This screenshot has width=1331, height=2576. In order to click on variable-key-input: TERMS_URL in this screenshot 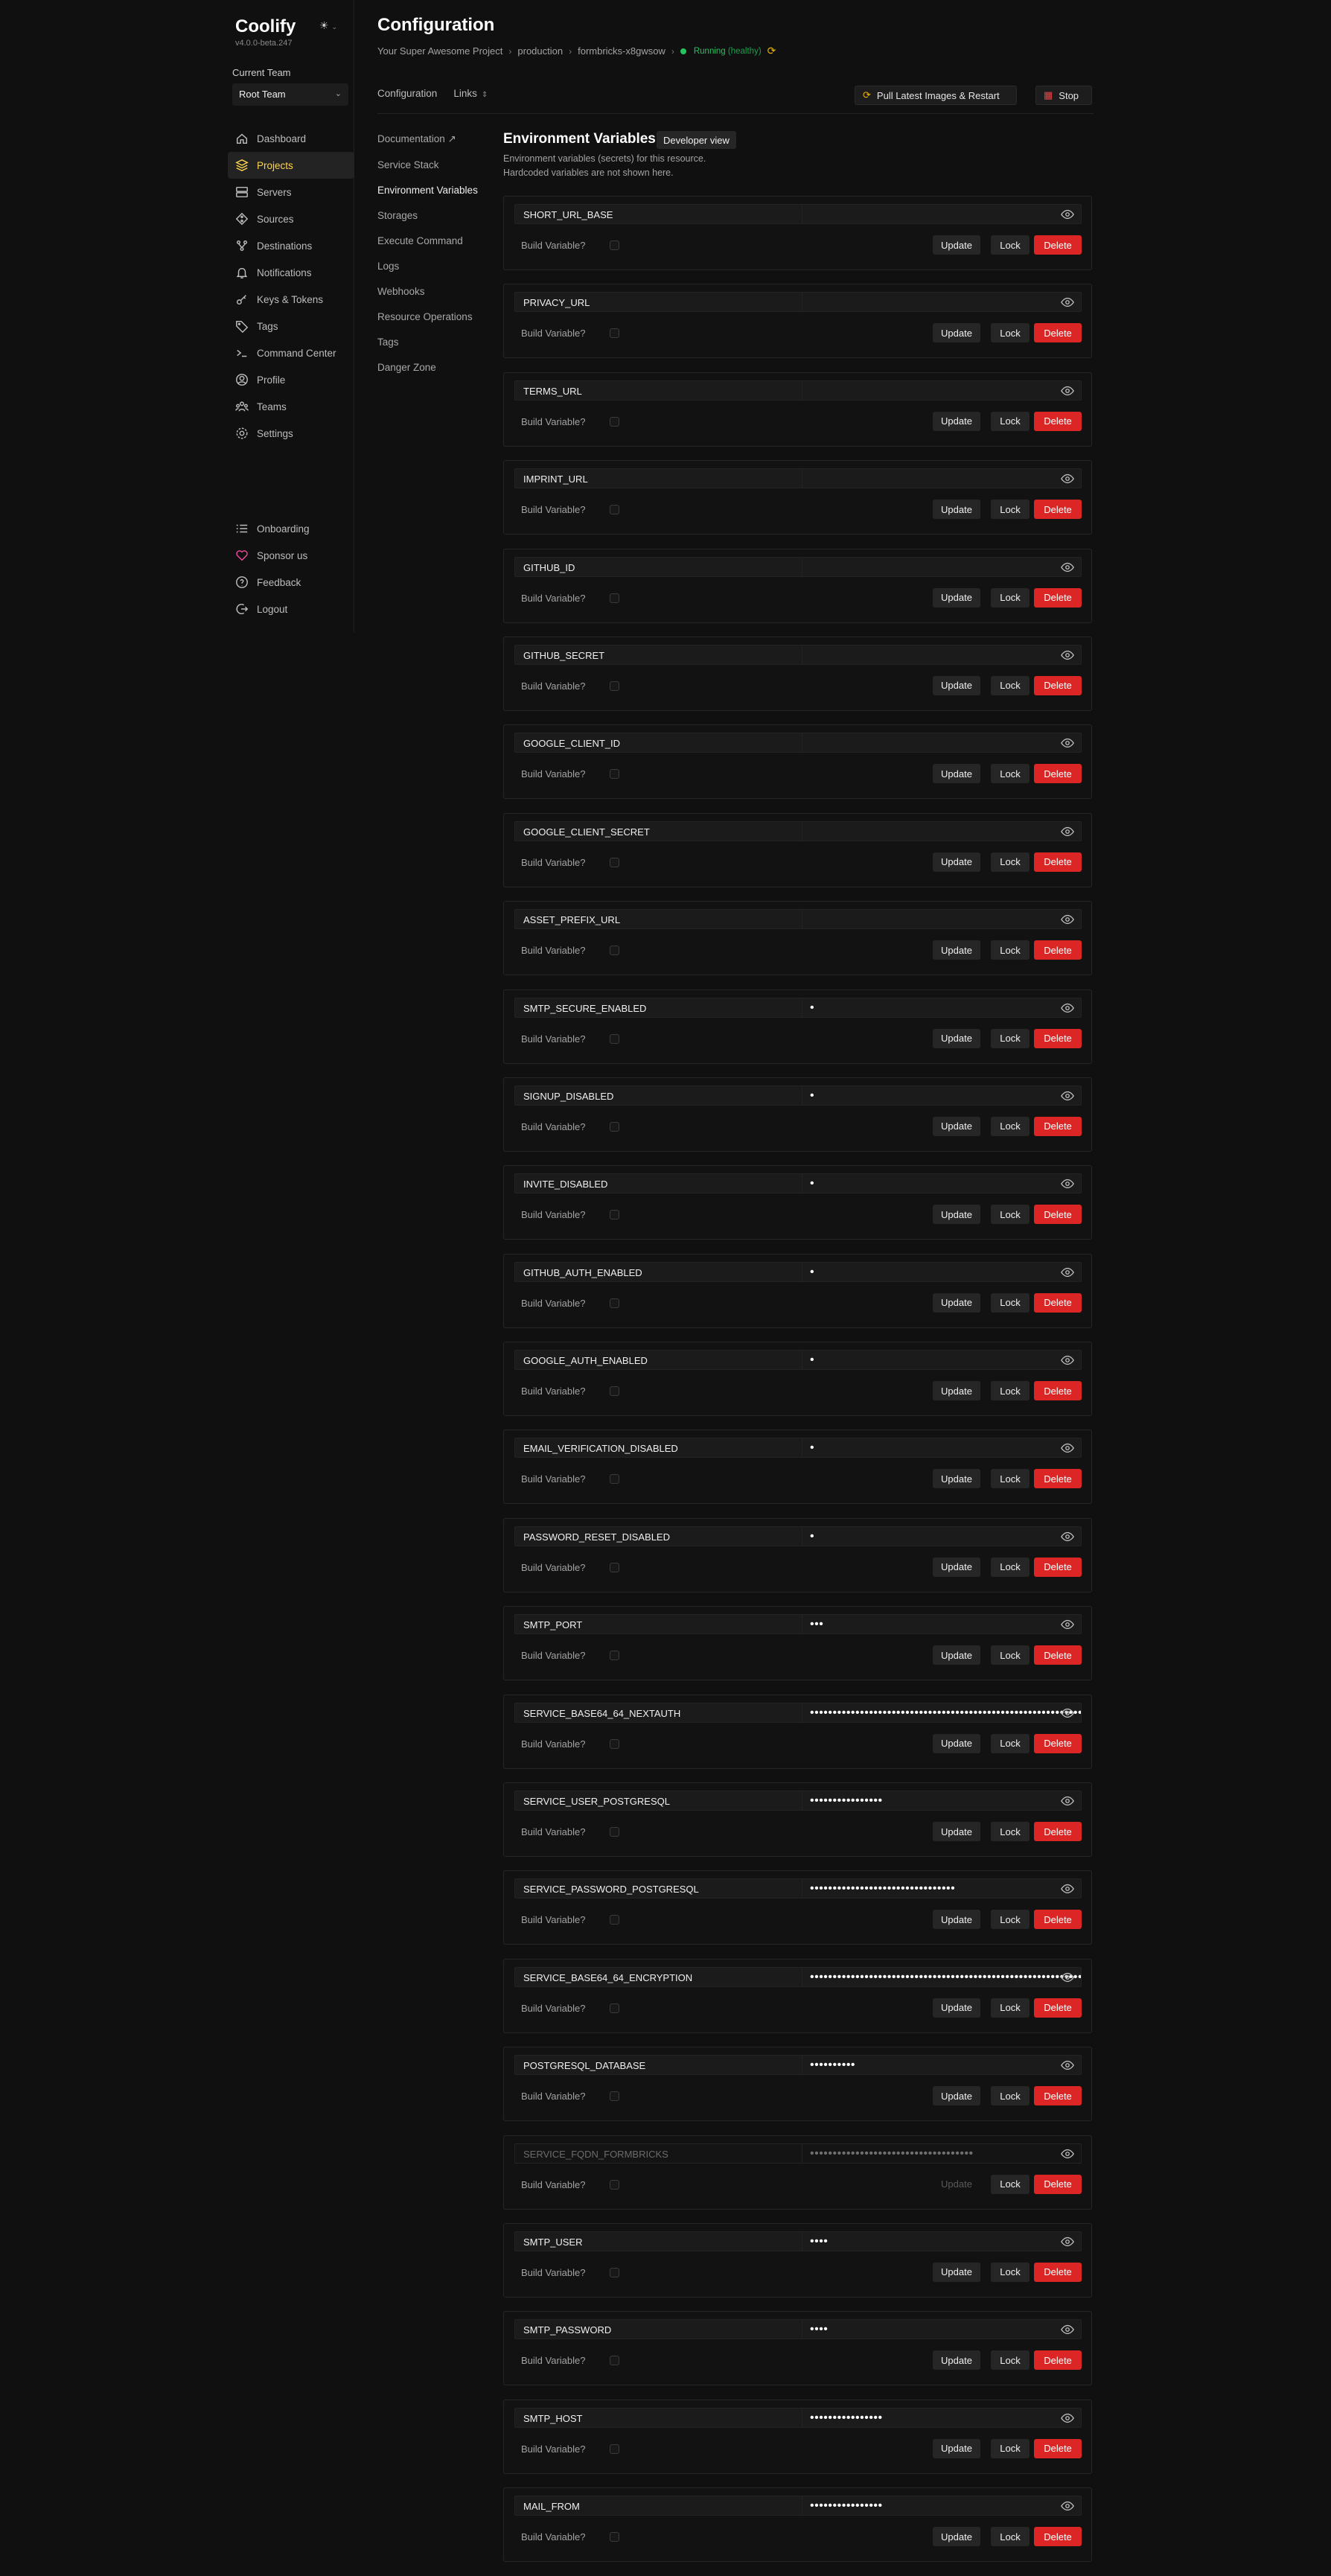, I will do `click(659, 390)`.